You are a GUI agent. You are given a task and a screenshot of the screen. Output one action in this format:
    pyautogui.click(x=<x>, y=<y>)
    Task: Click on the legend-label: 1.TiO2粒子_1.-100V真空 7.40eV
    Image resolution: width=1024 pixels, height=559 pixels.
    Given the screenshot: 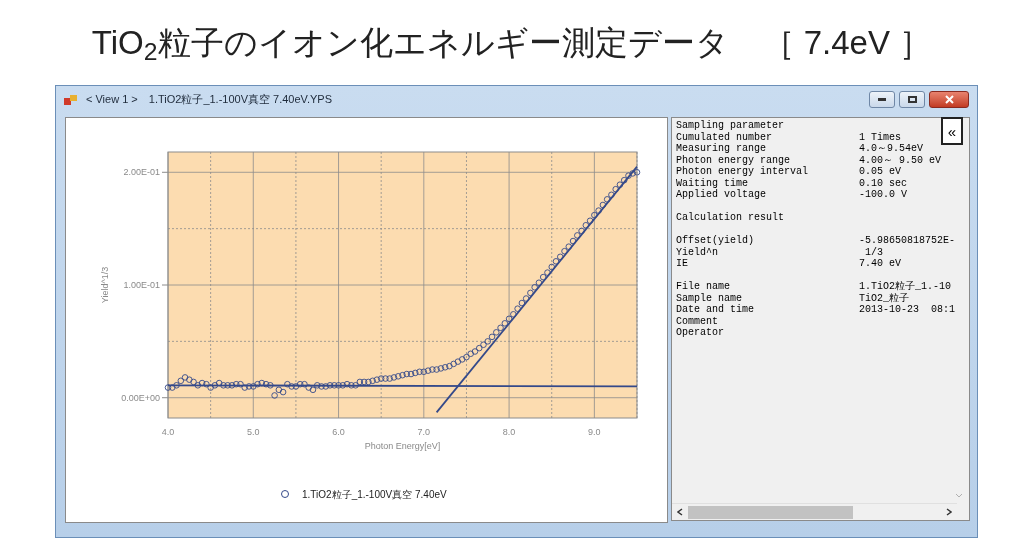 What is the action you would take?
    pyautogui.click(x=374, y=494)
    